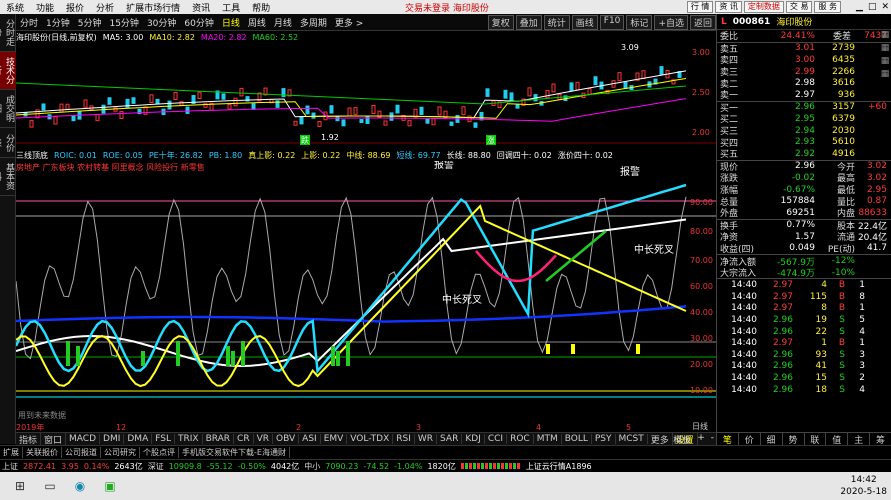  I want to click on quote-tab: 值, so click(837, 439).